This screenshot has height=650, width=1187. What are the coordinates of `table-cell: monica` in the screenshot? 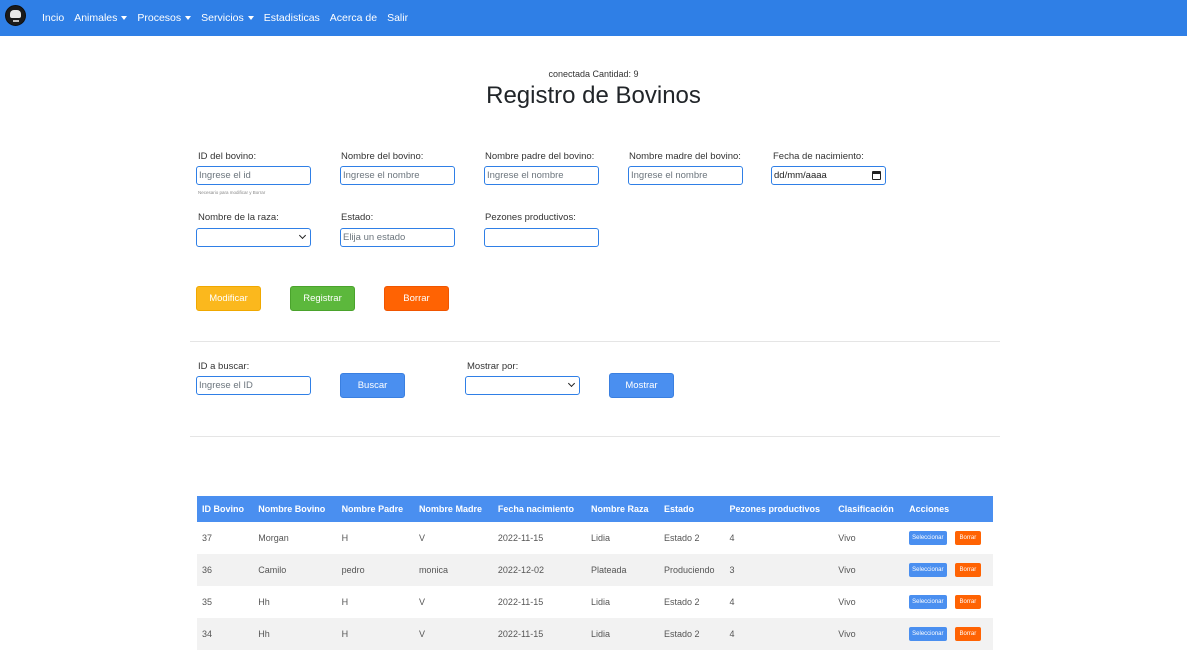 It's located at (453, 570).